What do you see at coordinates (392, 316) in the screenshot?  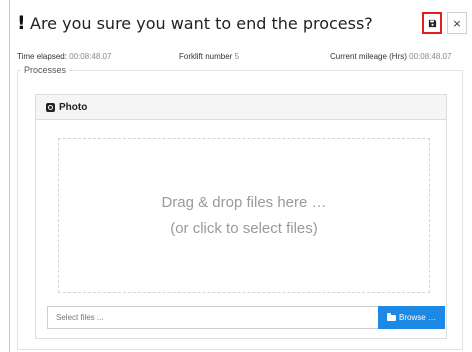 I see `folder-open-icon` at bounding box center [392, 316].